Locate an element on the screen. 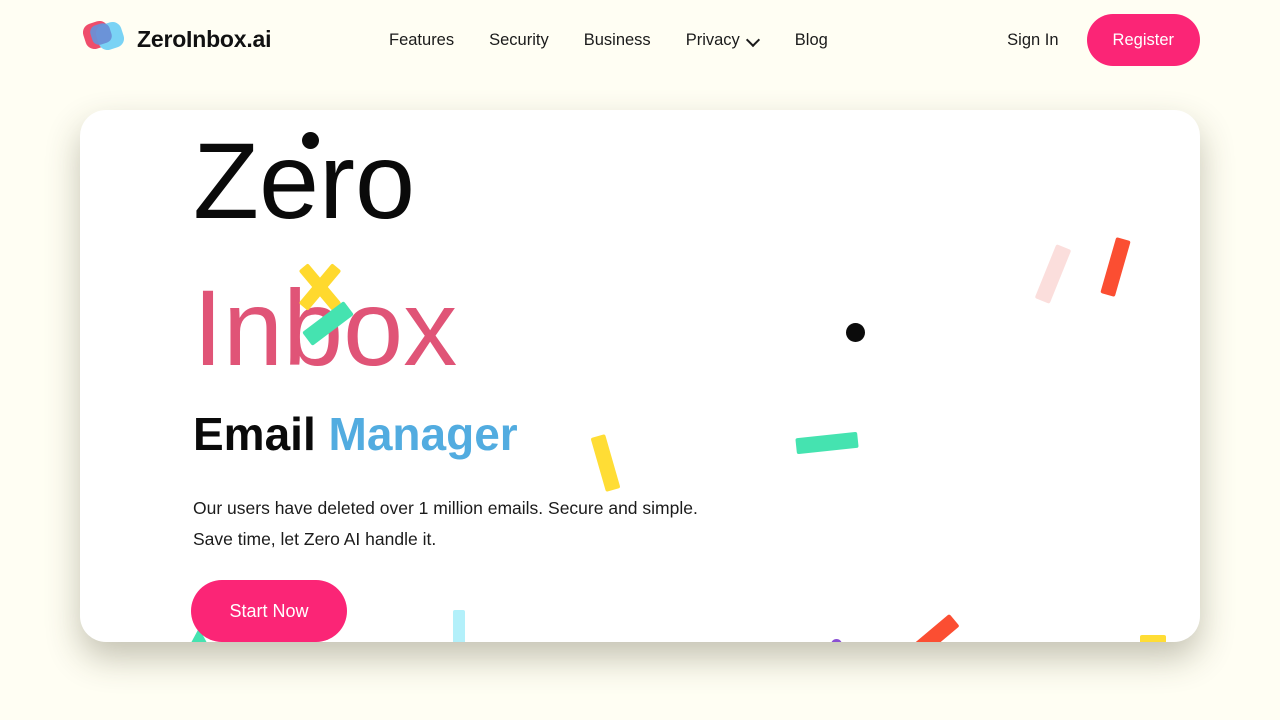 The image size is (1280, 720). nav-item-blog: Blog is located at coordinates (811, 40).